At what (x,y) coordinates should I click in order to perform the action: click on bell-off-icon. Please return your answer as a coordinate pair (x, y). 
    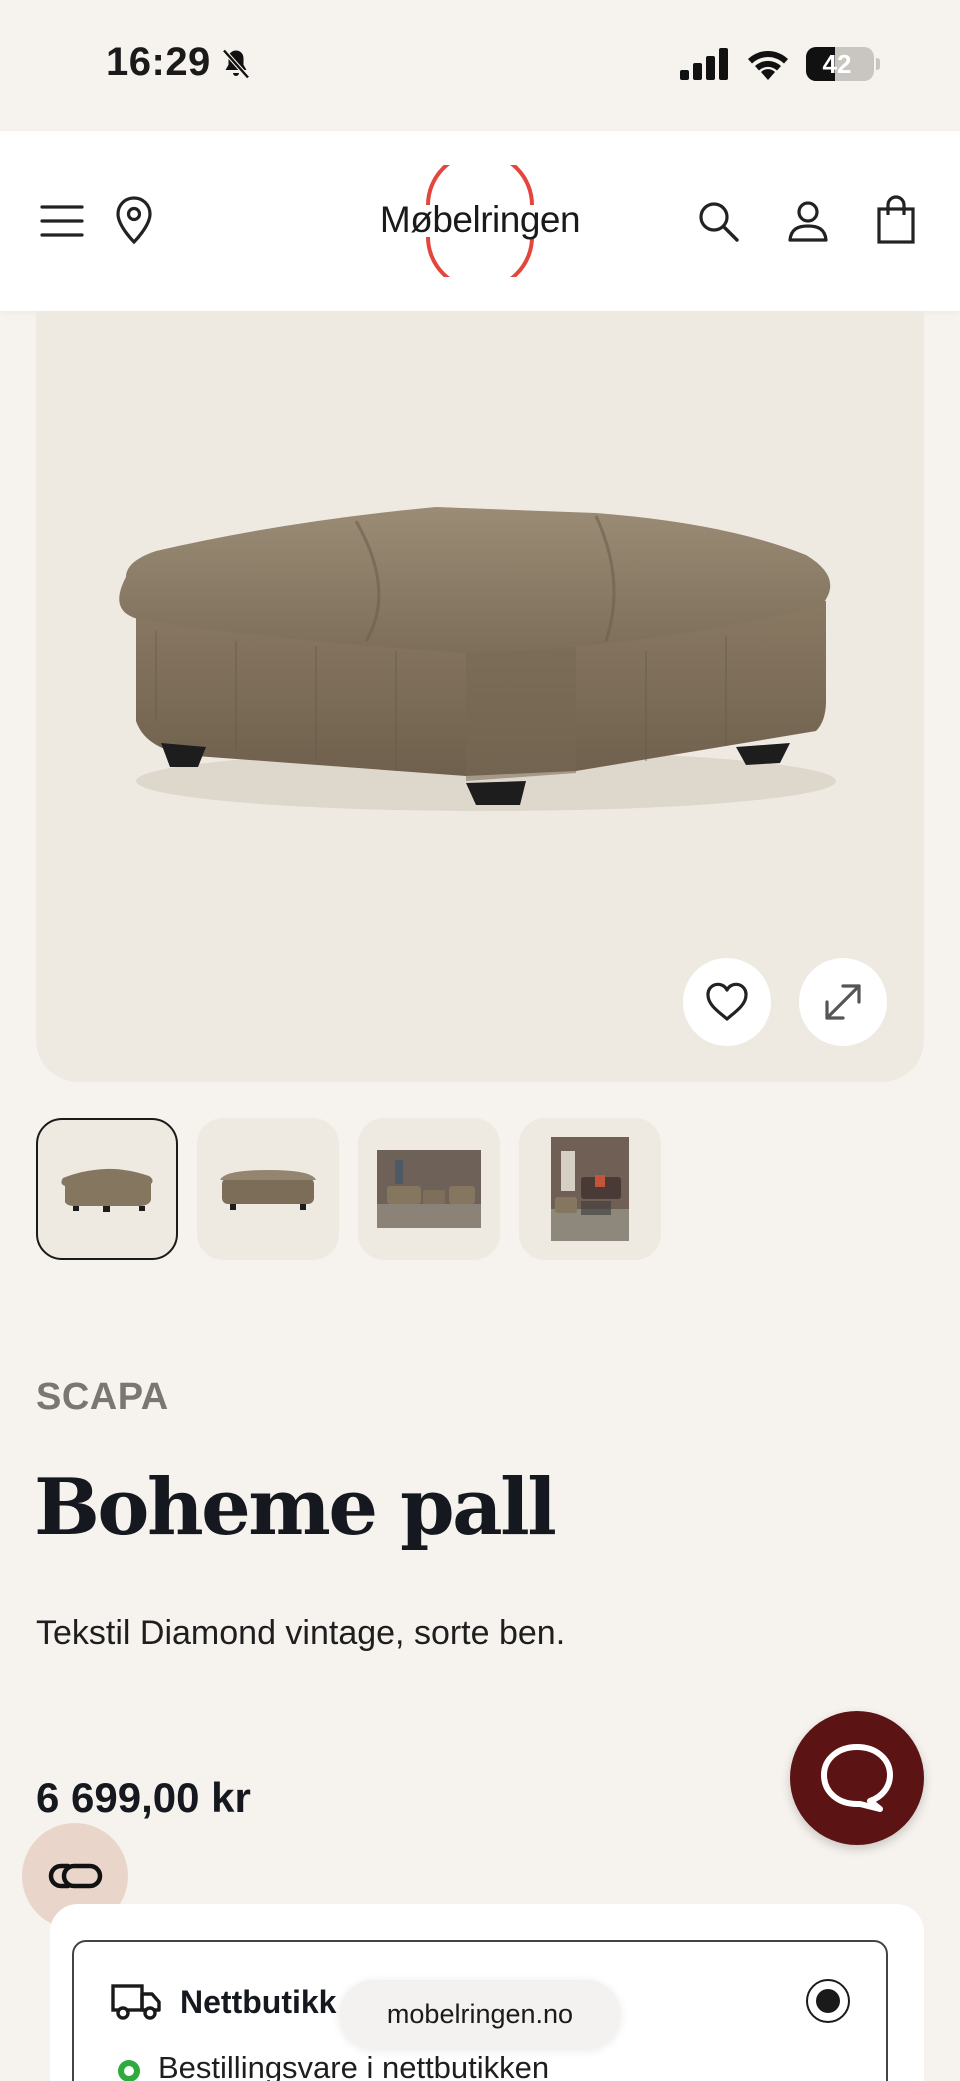
    Looking at the image, I should click on (236, 64).